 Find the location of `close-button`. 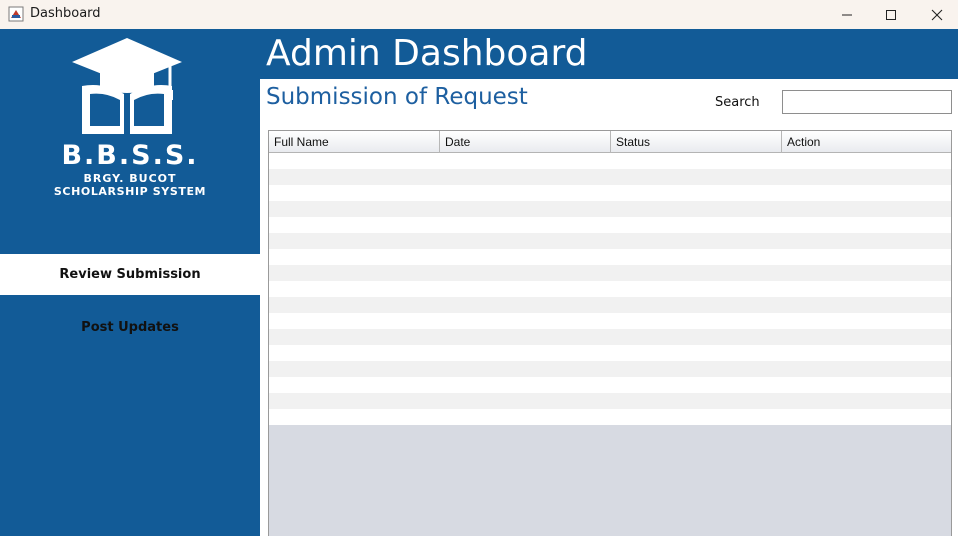

close-button is located at coordinates (936, 14).